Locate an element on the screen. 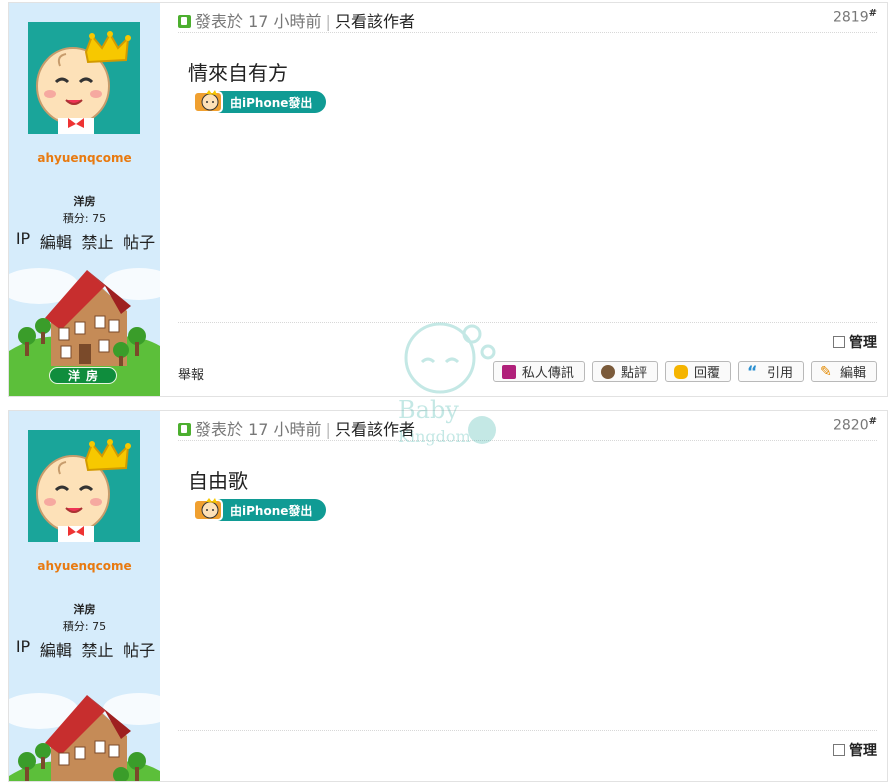  rank-badge: 洋房 is located at coordinates (83, 375).